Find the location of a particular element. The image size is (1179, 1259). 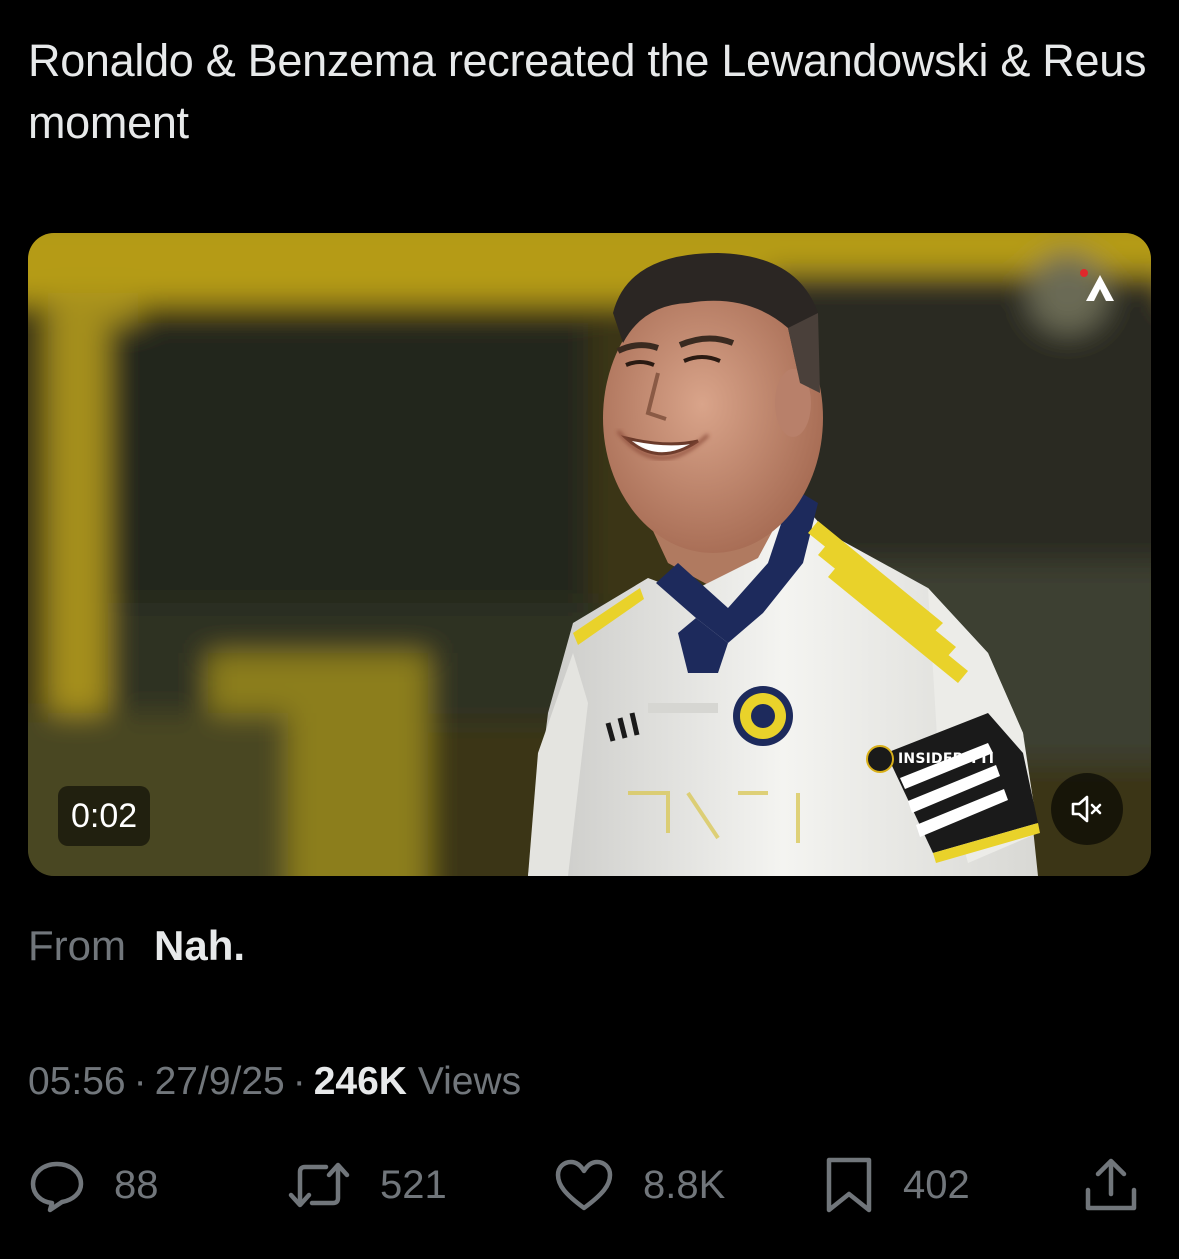

video-duration-badge: 0:02 is located at coordinates (104, 816).